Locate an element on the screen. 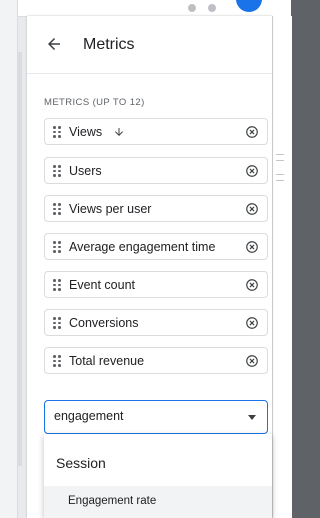 The height and width of the screenshot is (518, 320). left-rail-divider is located at coordinates (20, 259).